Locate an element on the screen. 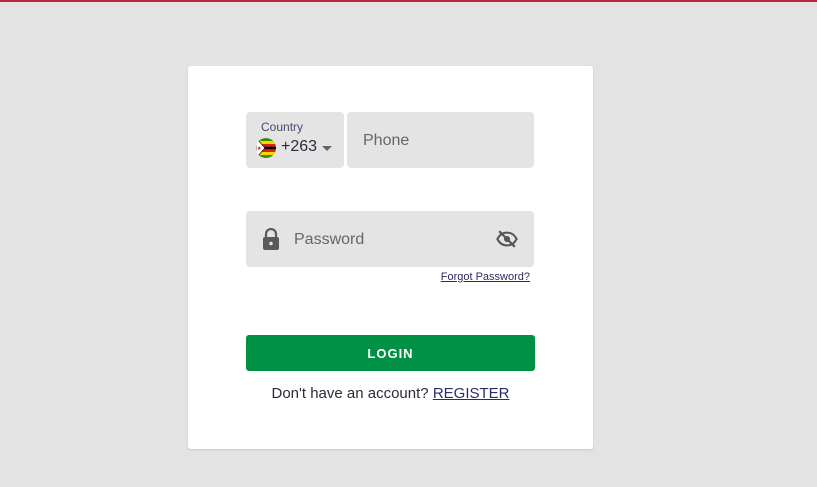 Image resolution: width=817 pixels, height=487 pixels. password-field is located at coordinates (390, 239).